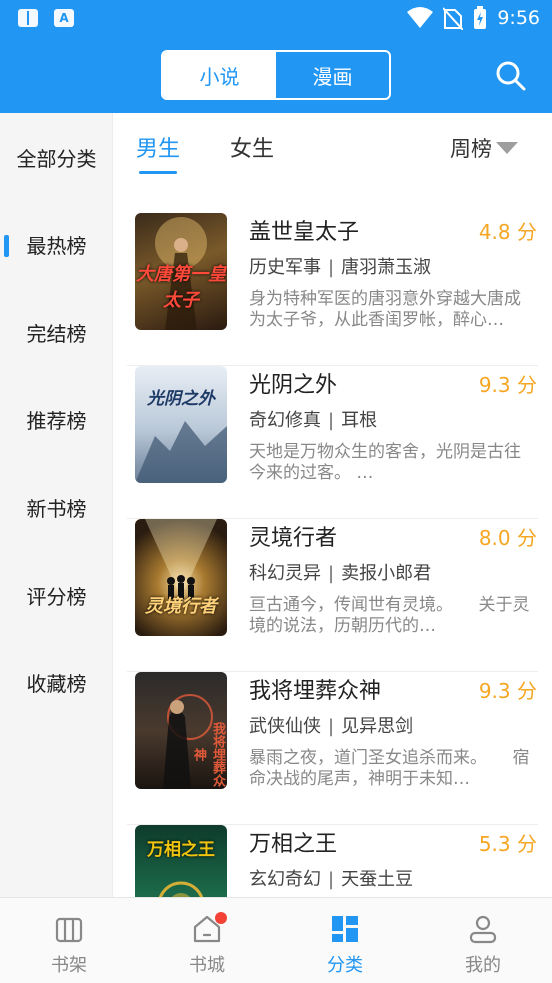 The height and width of the screenshot is (983, 552). What do you see at coordinates (507, 148) in the screenshot?
I see `caret-down-icon` at bounding box center [507, 148].